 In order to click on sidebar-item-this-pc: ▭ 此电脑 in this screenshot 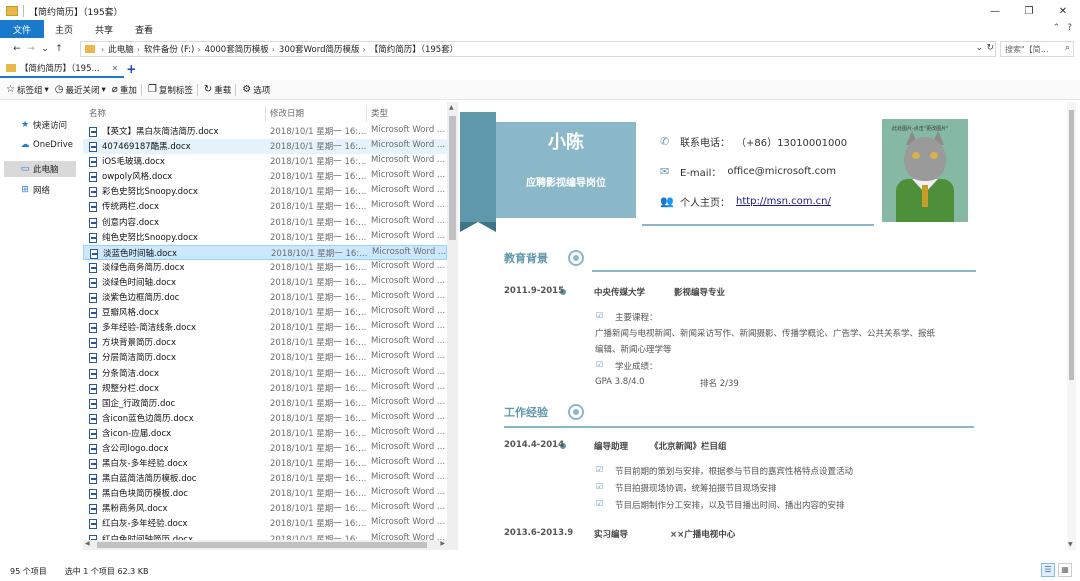, I will do `click(40, 169)`.